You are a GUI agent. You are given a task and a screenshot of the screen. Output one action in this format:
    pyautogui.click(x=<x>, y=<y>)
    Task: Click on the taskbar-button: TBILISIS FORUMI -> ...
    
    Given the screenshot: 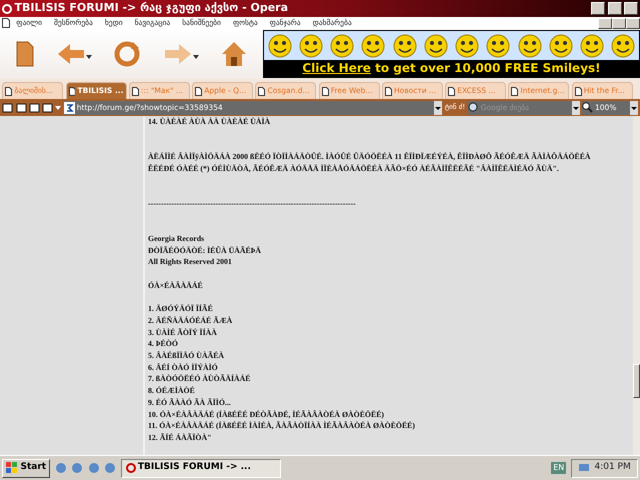 What is the action you would take?
    pyautogui.click(x=200, y=468)
    